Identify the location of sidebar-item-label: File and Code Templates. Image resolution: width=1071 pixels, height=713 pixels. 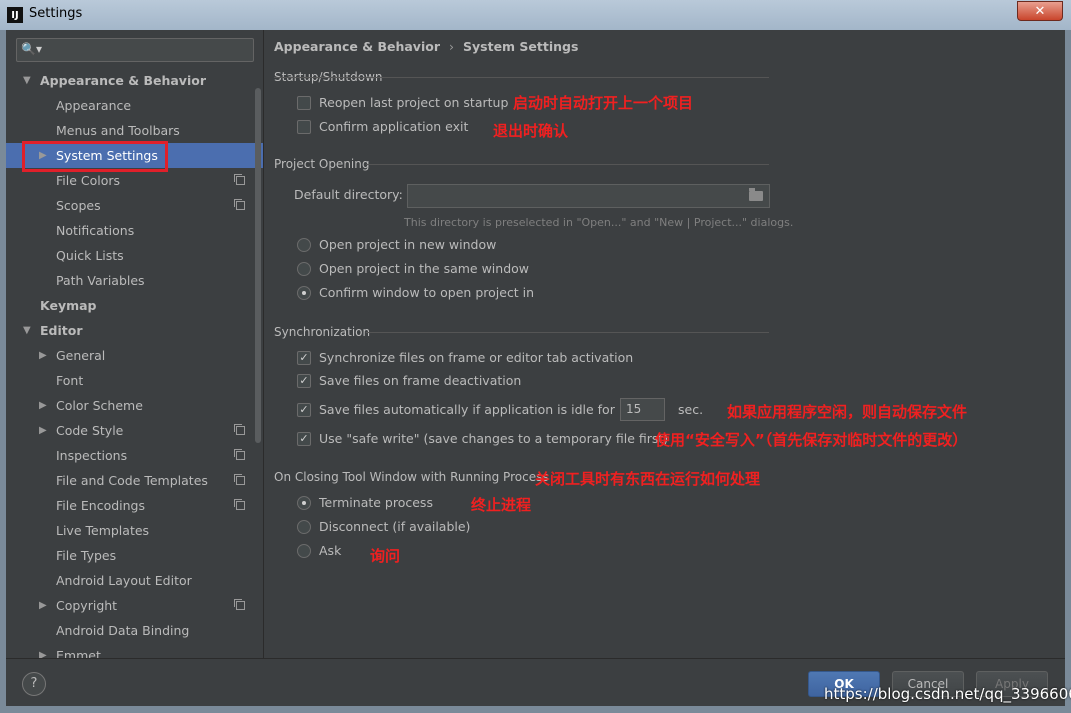
(132, 480).